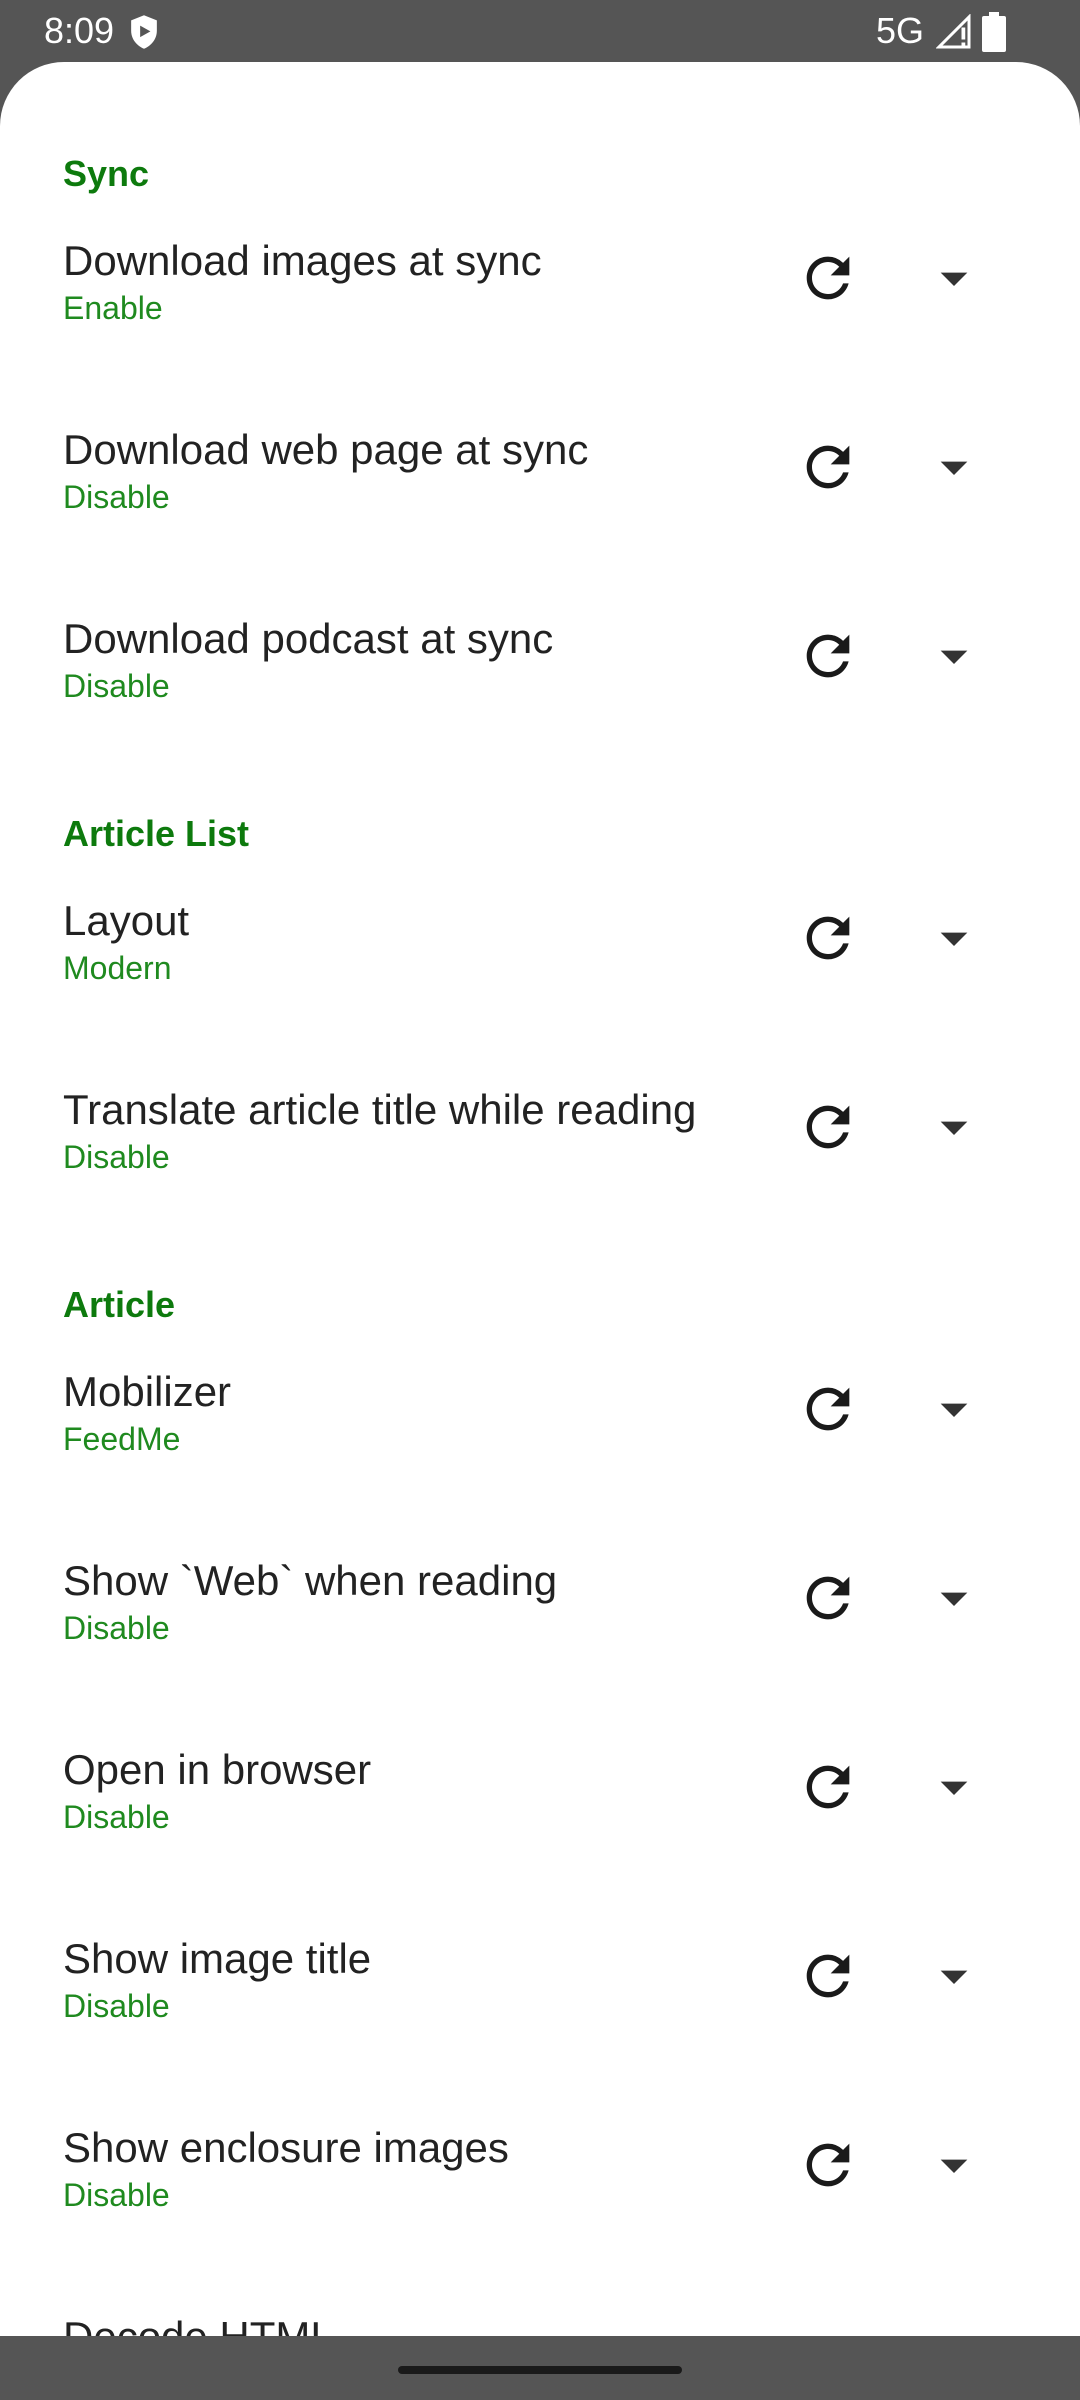  I want to click on network-type: 5G, so click(900, 30).